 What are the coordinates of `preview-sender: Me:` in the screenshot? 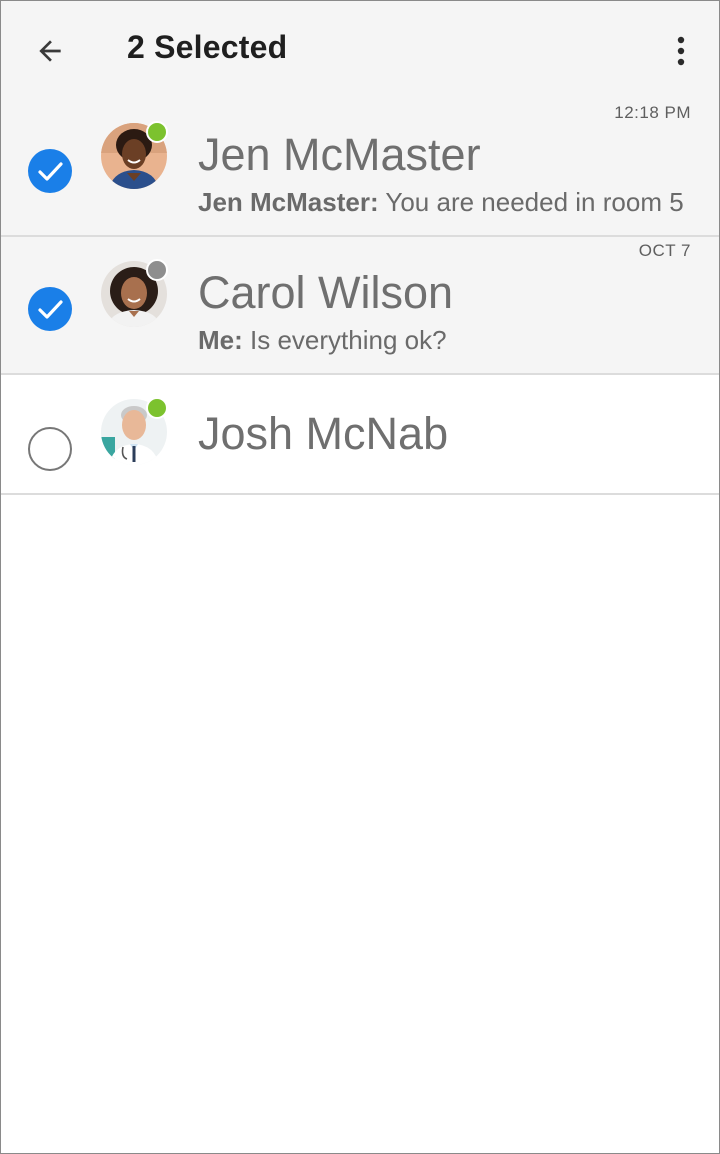 It's located at (220, 340).